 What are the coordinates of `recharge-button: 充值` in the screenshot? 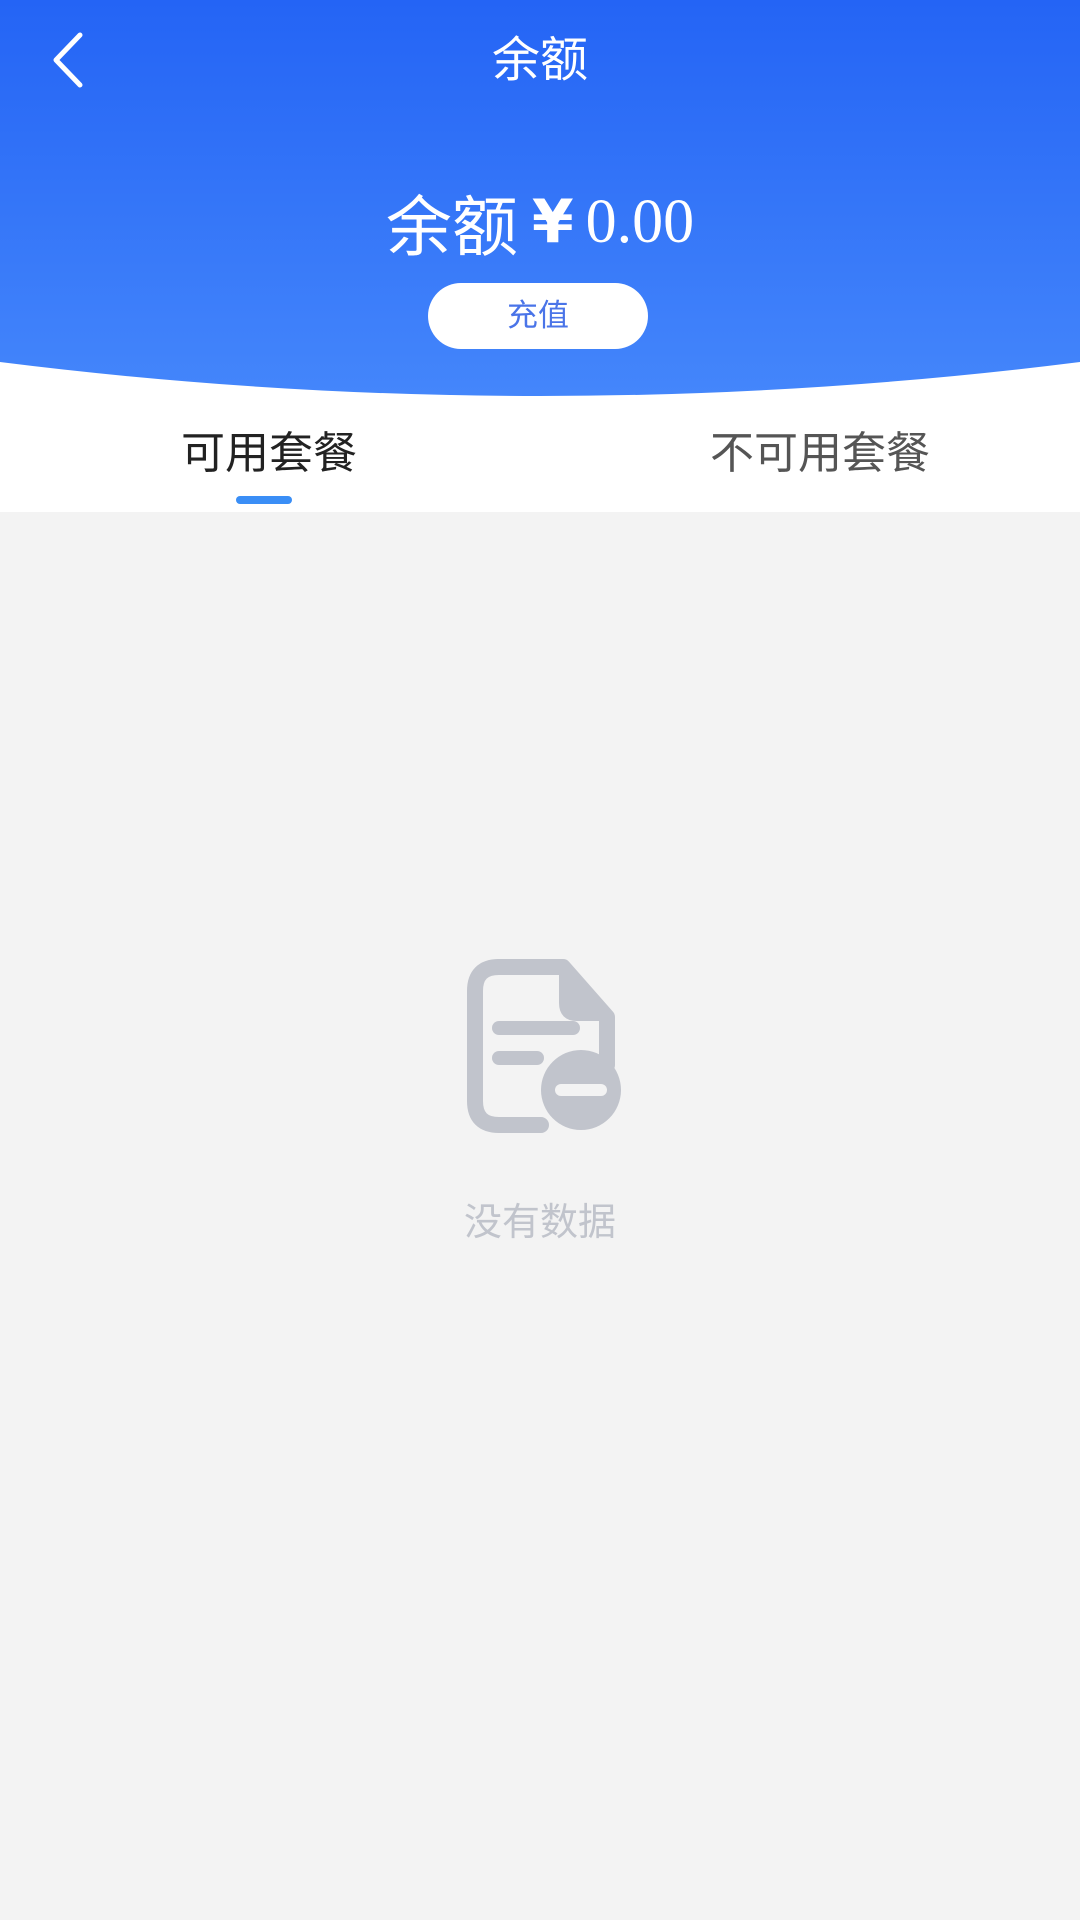 It's located at (538, 316).